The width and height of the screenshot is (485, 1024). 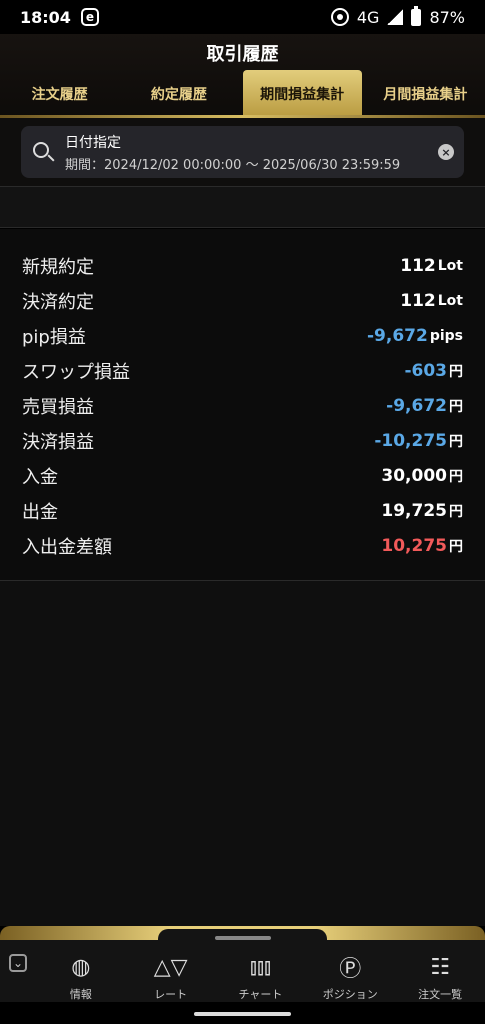 I want to click on summary-label: 入出金差額, so click(x=67, y=547).